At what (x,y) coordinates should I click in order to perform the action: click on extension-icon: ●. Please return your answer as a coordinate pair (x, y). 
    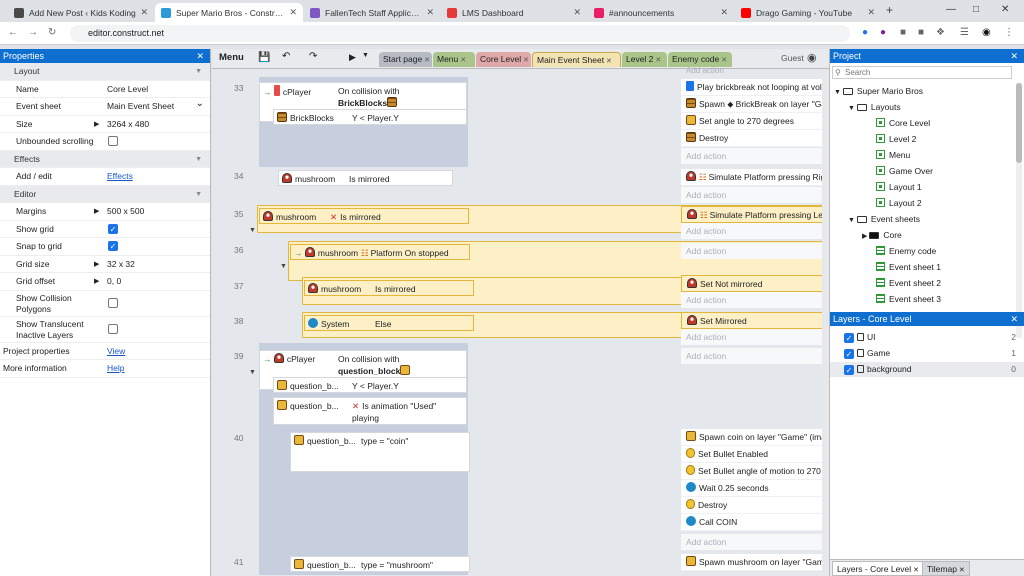
    Looking at the image, I should click on (865, 32).